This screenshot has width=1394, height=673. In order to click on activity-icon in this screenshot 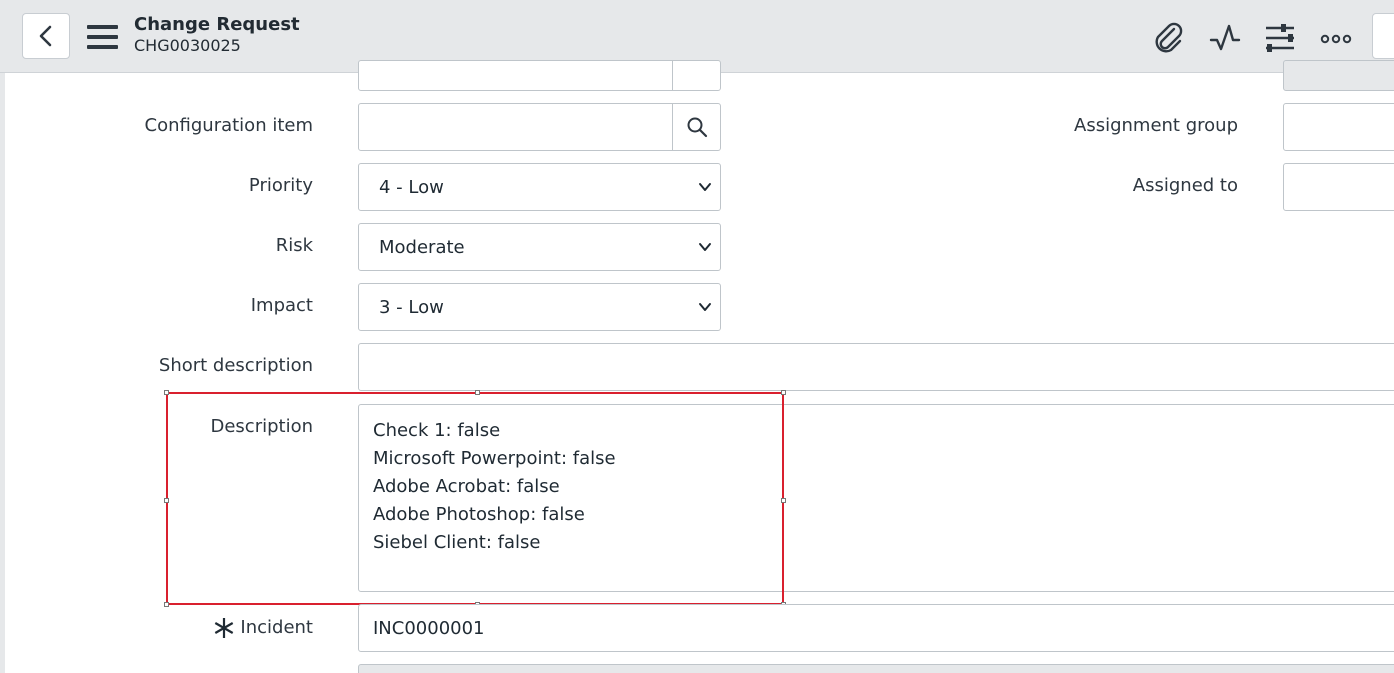, I will do `click(1225, 37)`.